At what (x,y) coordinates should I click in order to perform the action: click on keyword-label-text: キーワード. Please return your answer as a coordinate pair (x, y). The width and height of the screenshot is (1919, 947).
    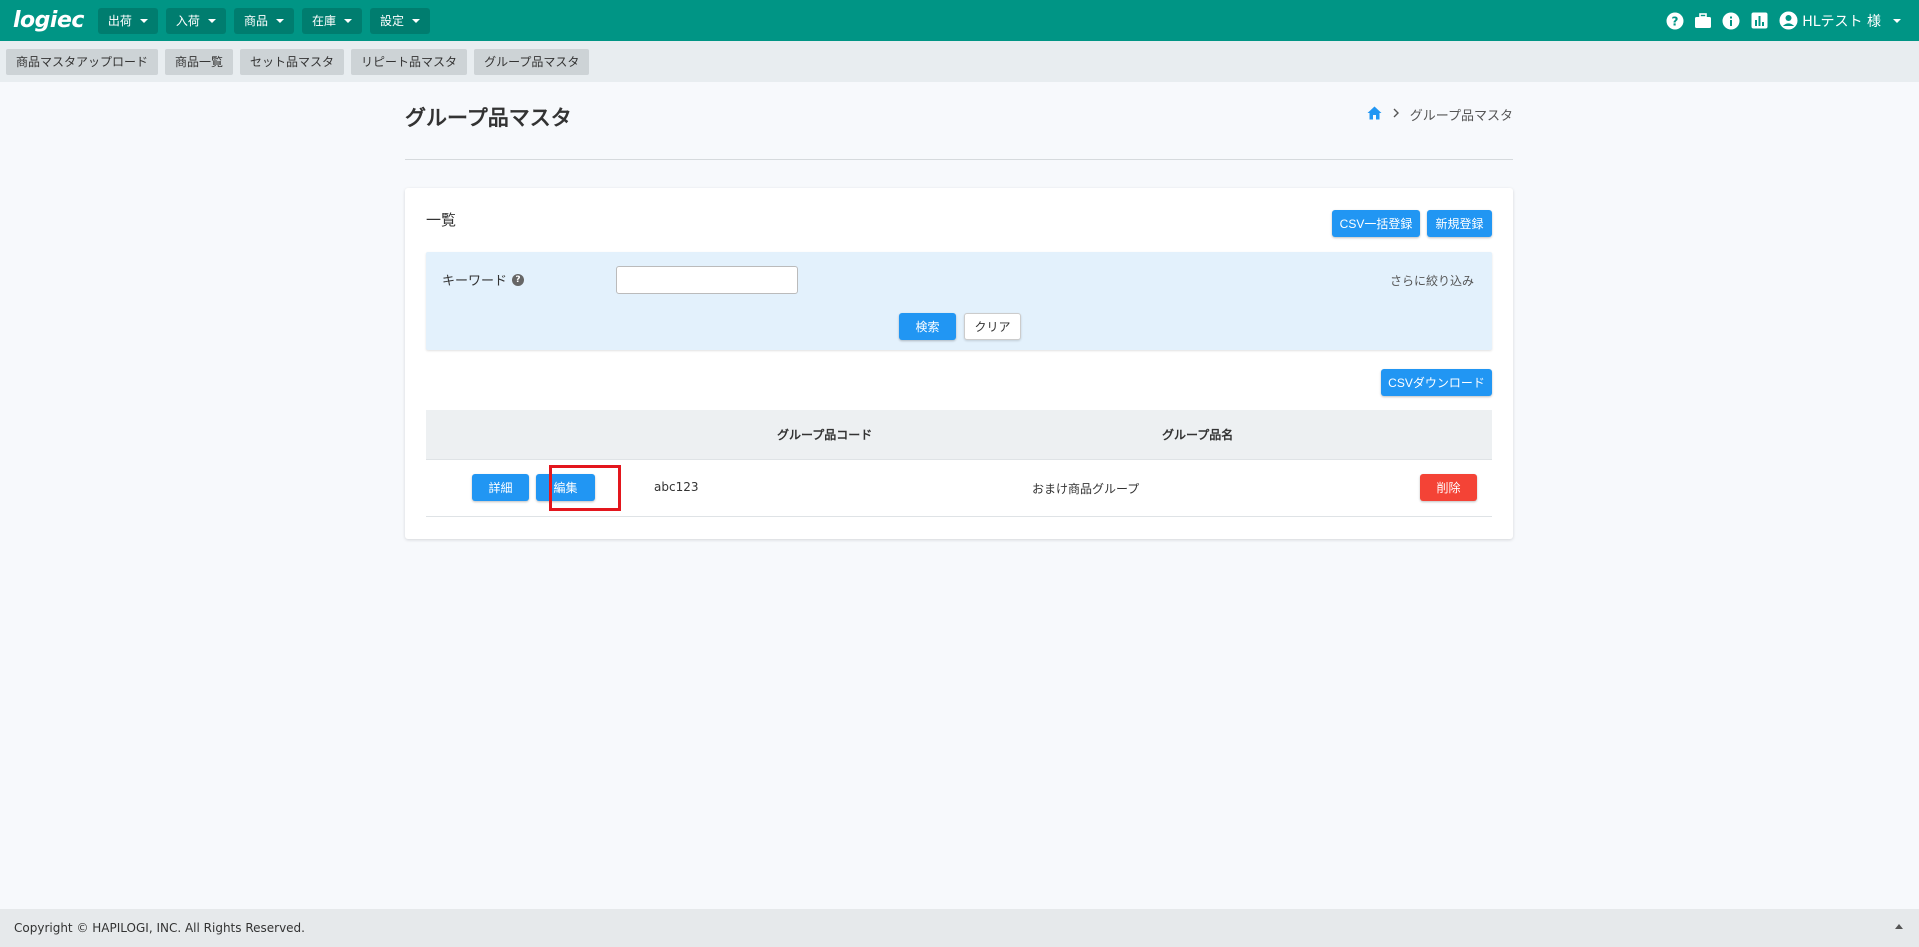
    Looking at the image, I should click on (475, 281).